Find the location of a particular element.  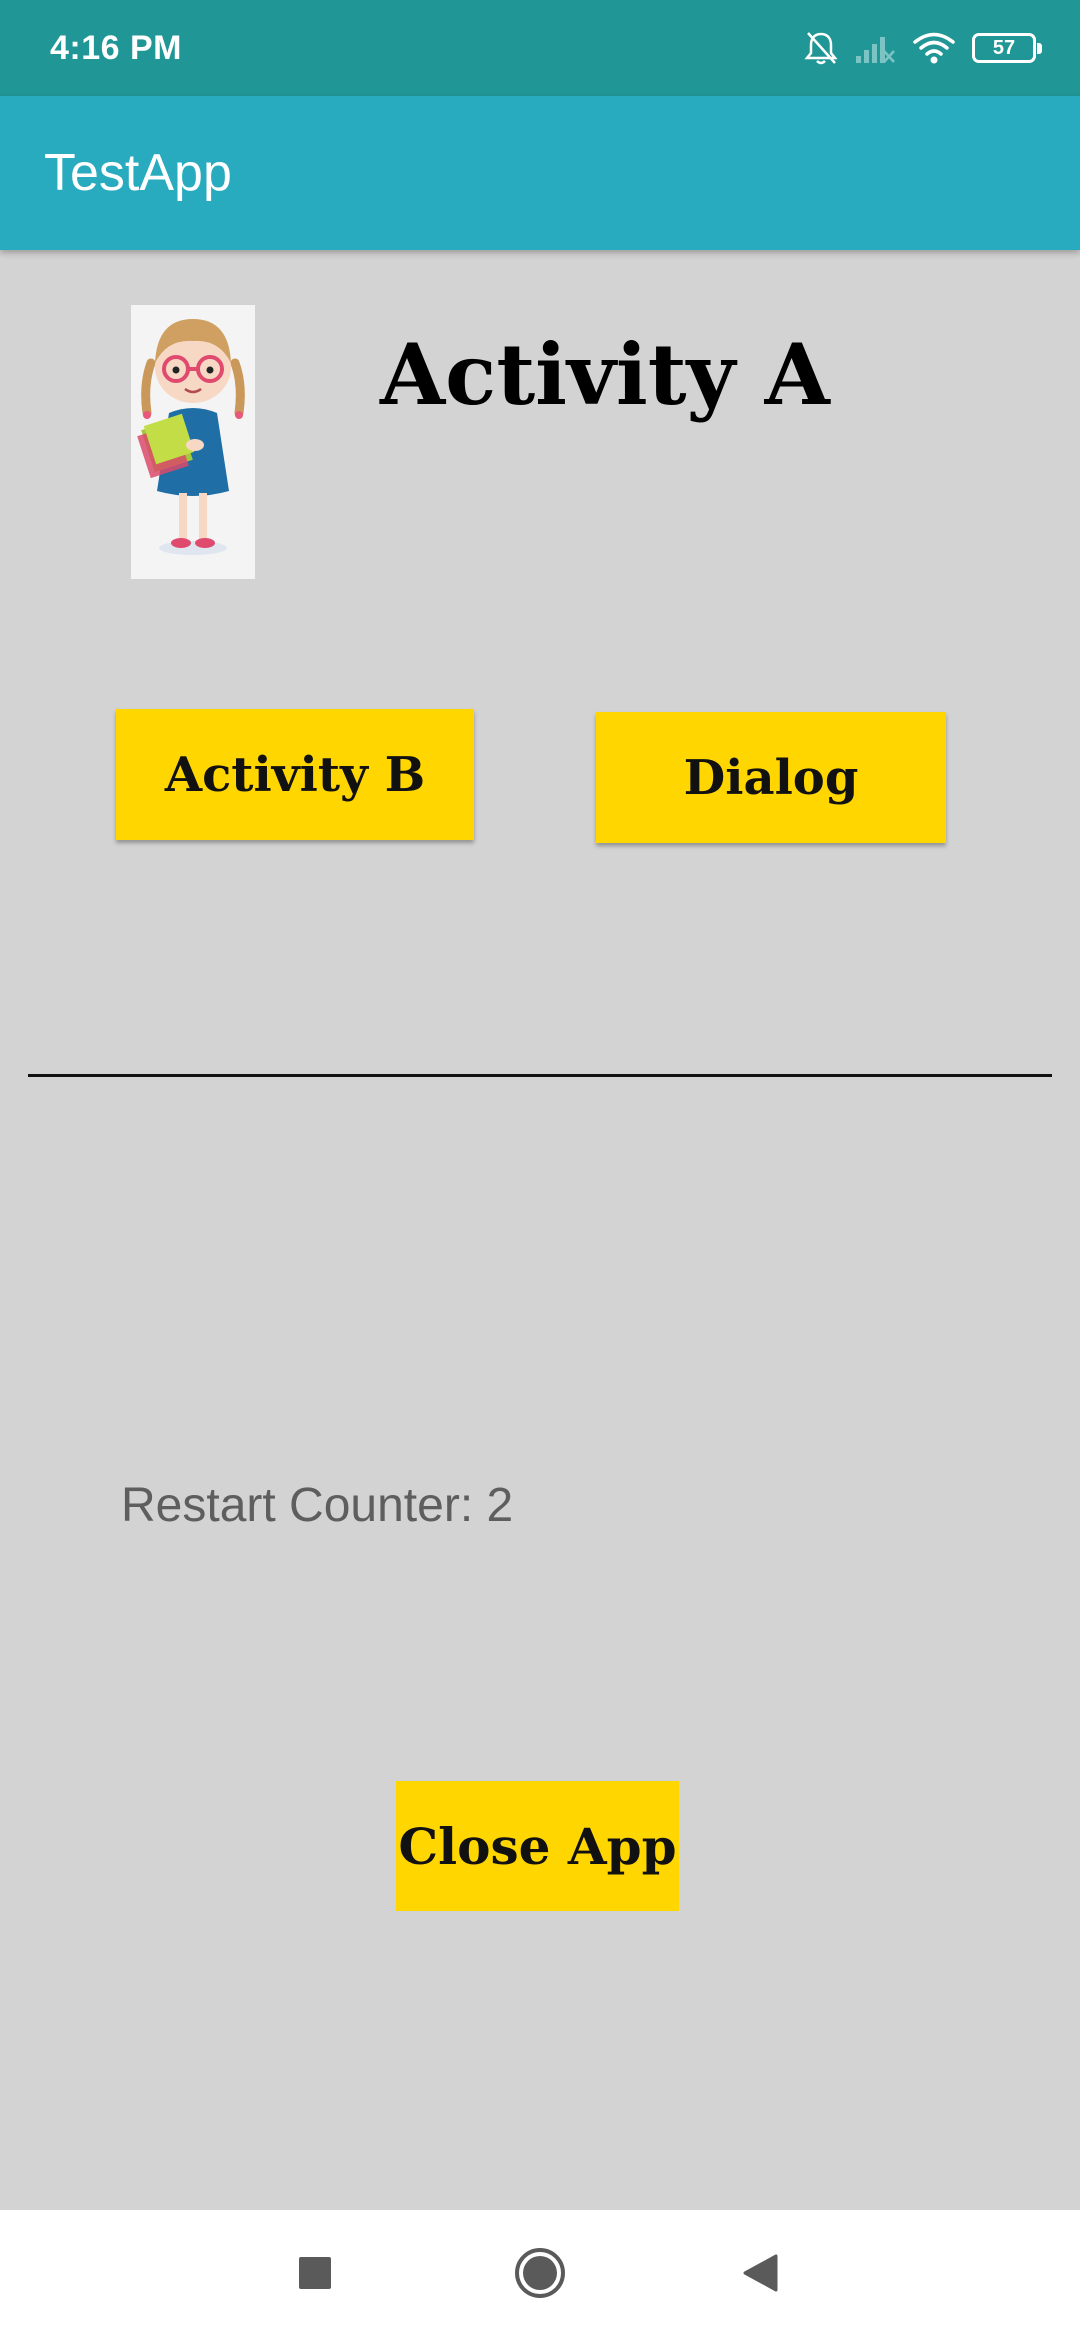

back-button is located at coordinates (760, 2275).